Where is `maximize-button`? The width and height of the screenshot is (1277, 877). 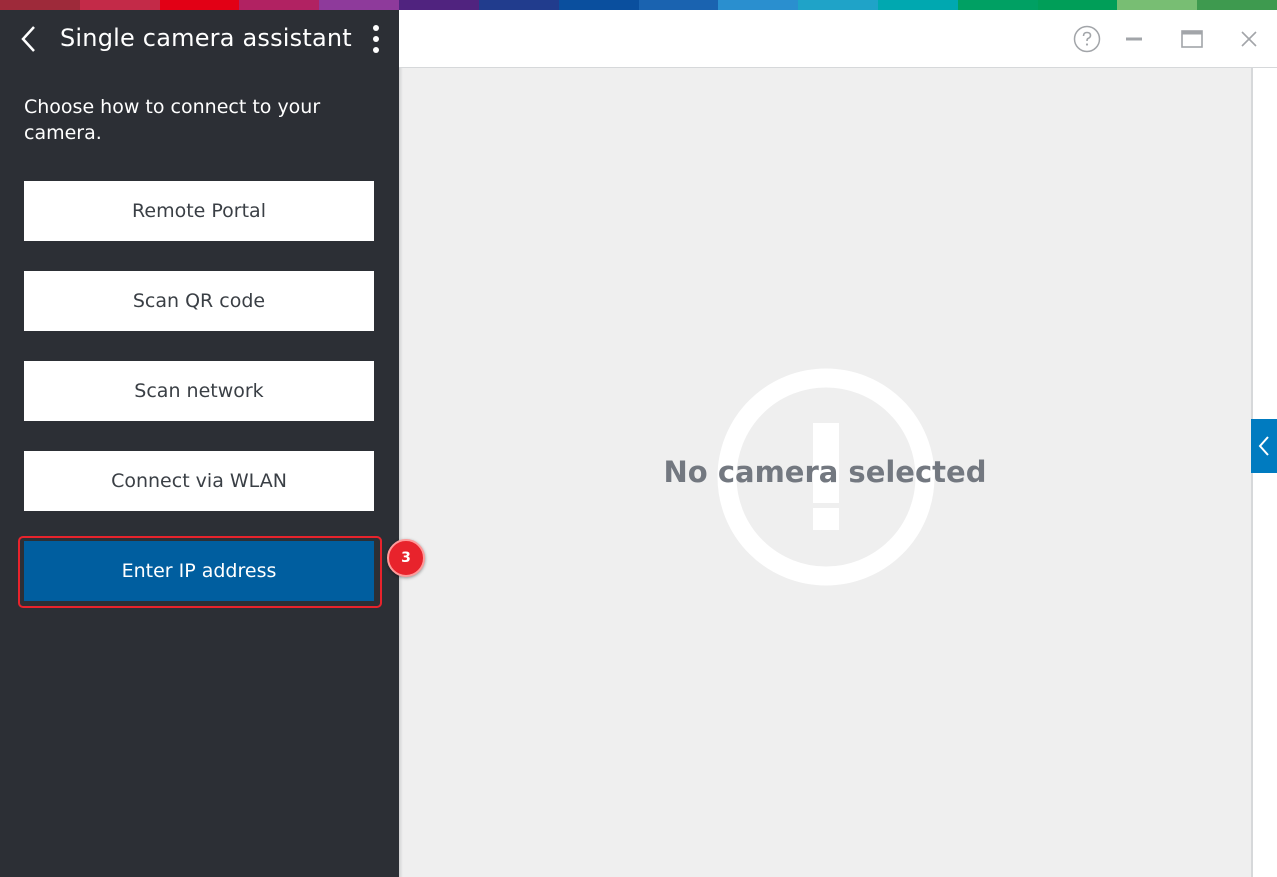 maximize-button is located at coordinates (1192, 39).